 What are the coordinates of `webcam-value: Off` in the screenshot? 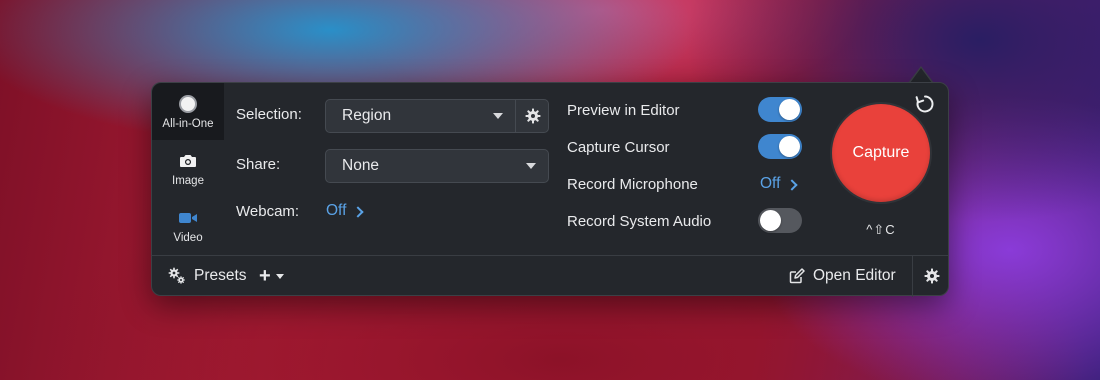 It's located at (336, 210).